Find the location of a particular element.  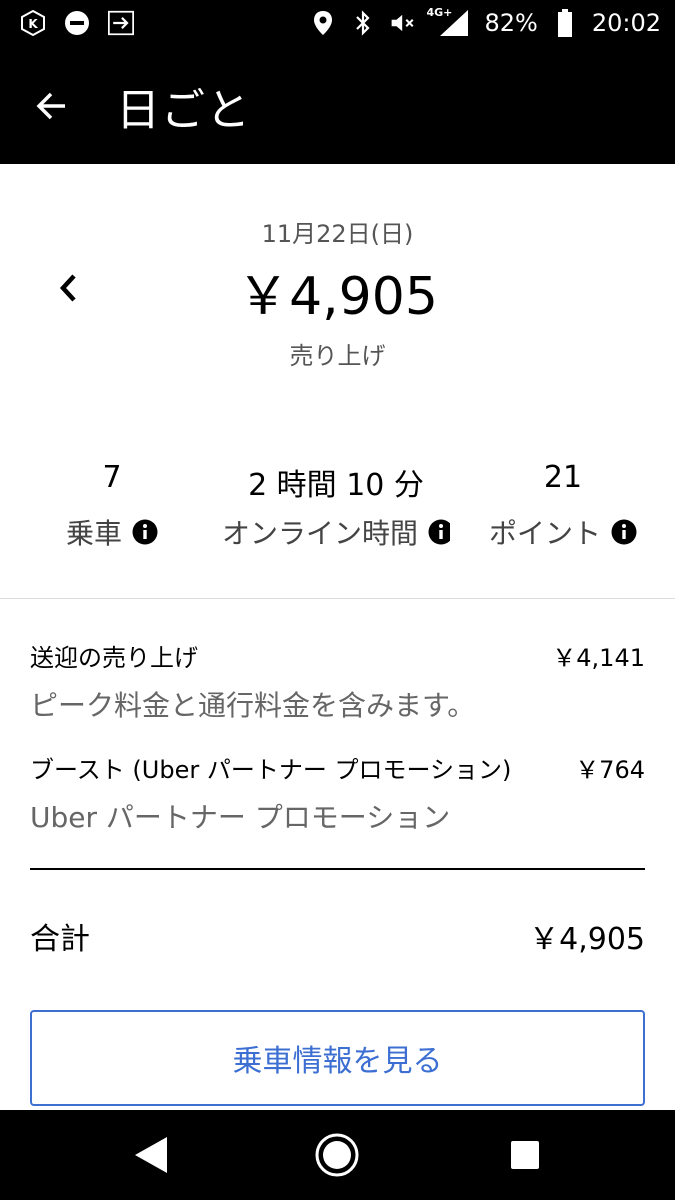

total-row: 合計 ￥4,905 is located at coordinates (337, 936).